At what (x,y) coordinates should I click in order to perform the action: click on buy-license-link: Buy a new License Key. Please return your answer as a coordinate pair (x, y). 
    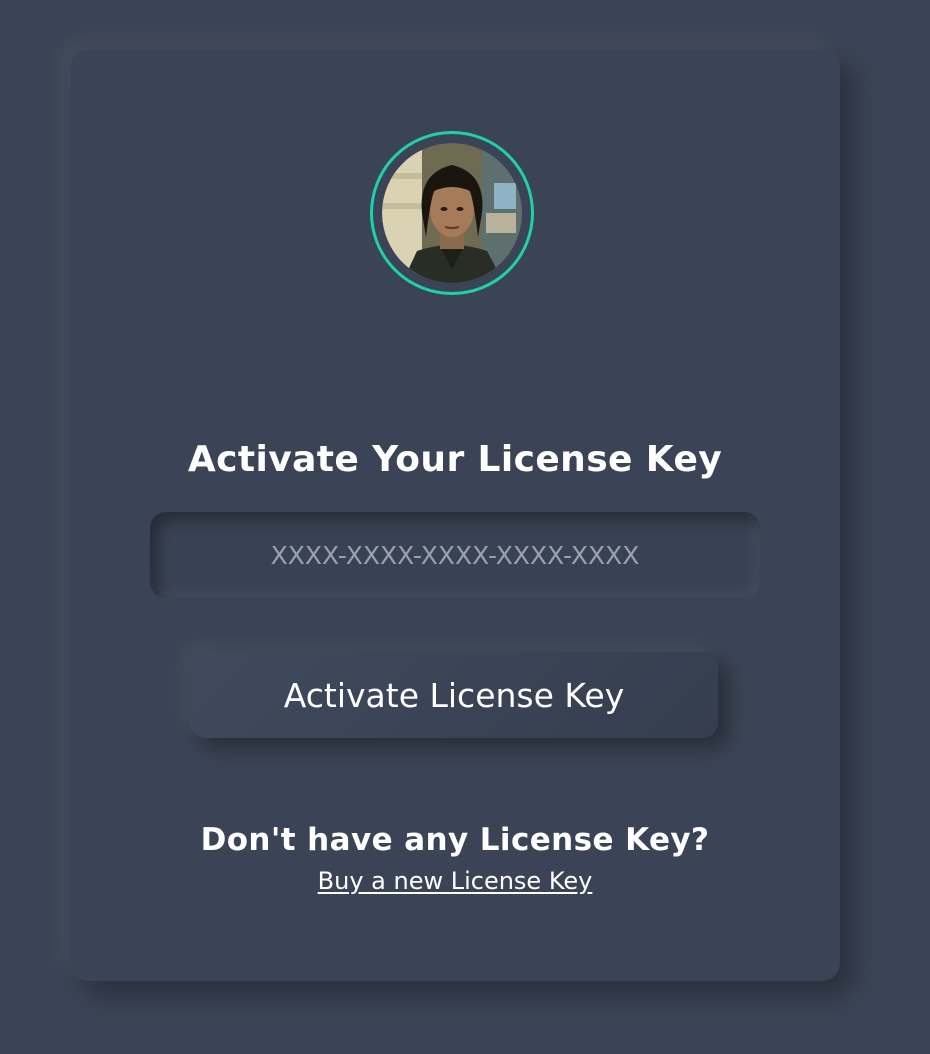
    Looking at the image, I should click on (455, 881).